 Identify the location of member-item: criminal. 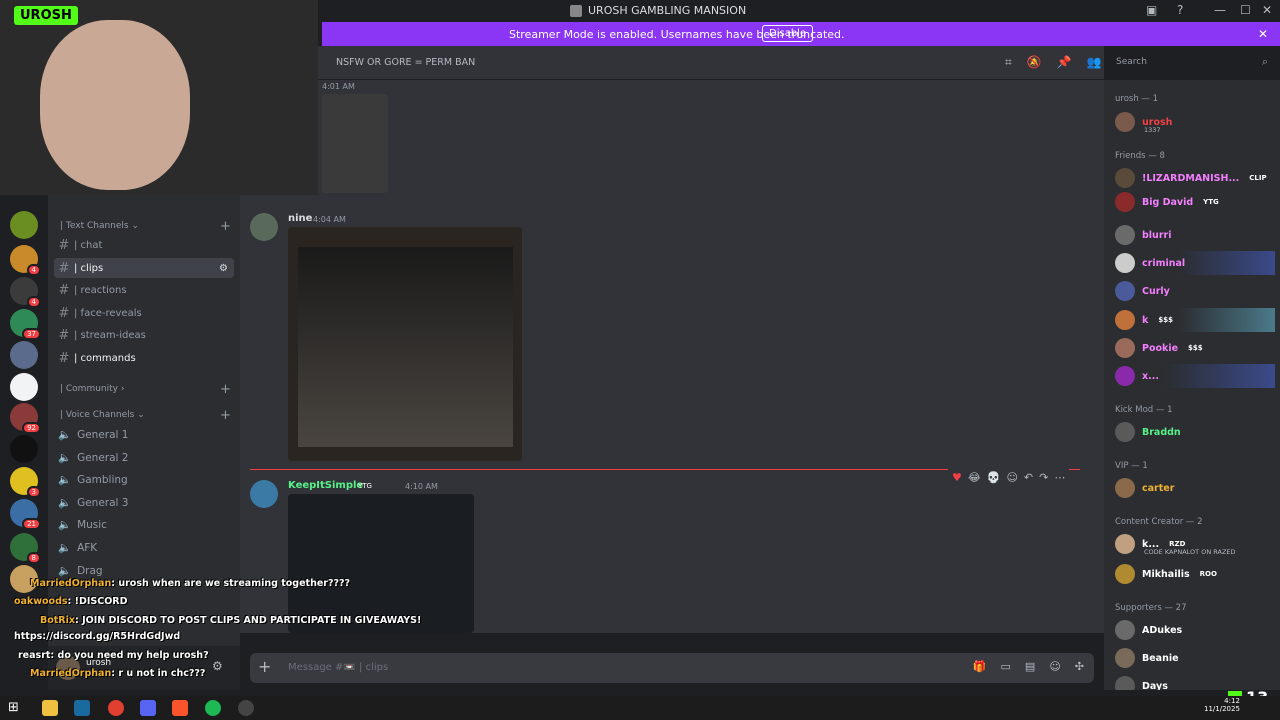
(1195, 263).